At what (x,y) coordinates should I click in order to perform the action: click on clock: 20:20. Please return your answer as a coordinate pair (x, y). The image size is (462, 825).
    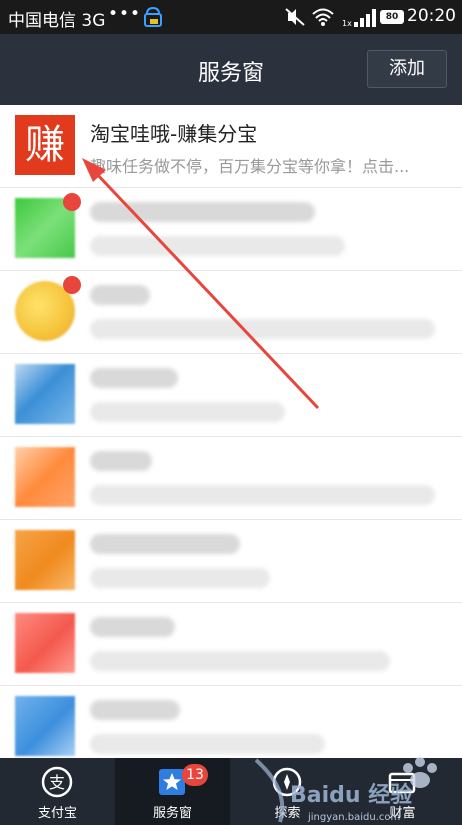
    Looking at the image, I should click on (431, 16).